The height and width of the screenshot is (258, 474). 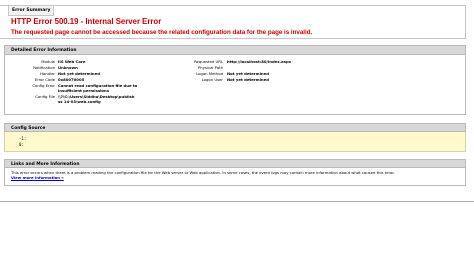 What do you see at coordinates (212, 79) in the screenshot?
I see `logon-user-label: Logon User` at bounding box center [212, 79].